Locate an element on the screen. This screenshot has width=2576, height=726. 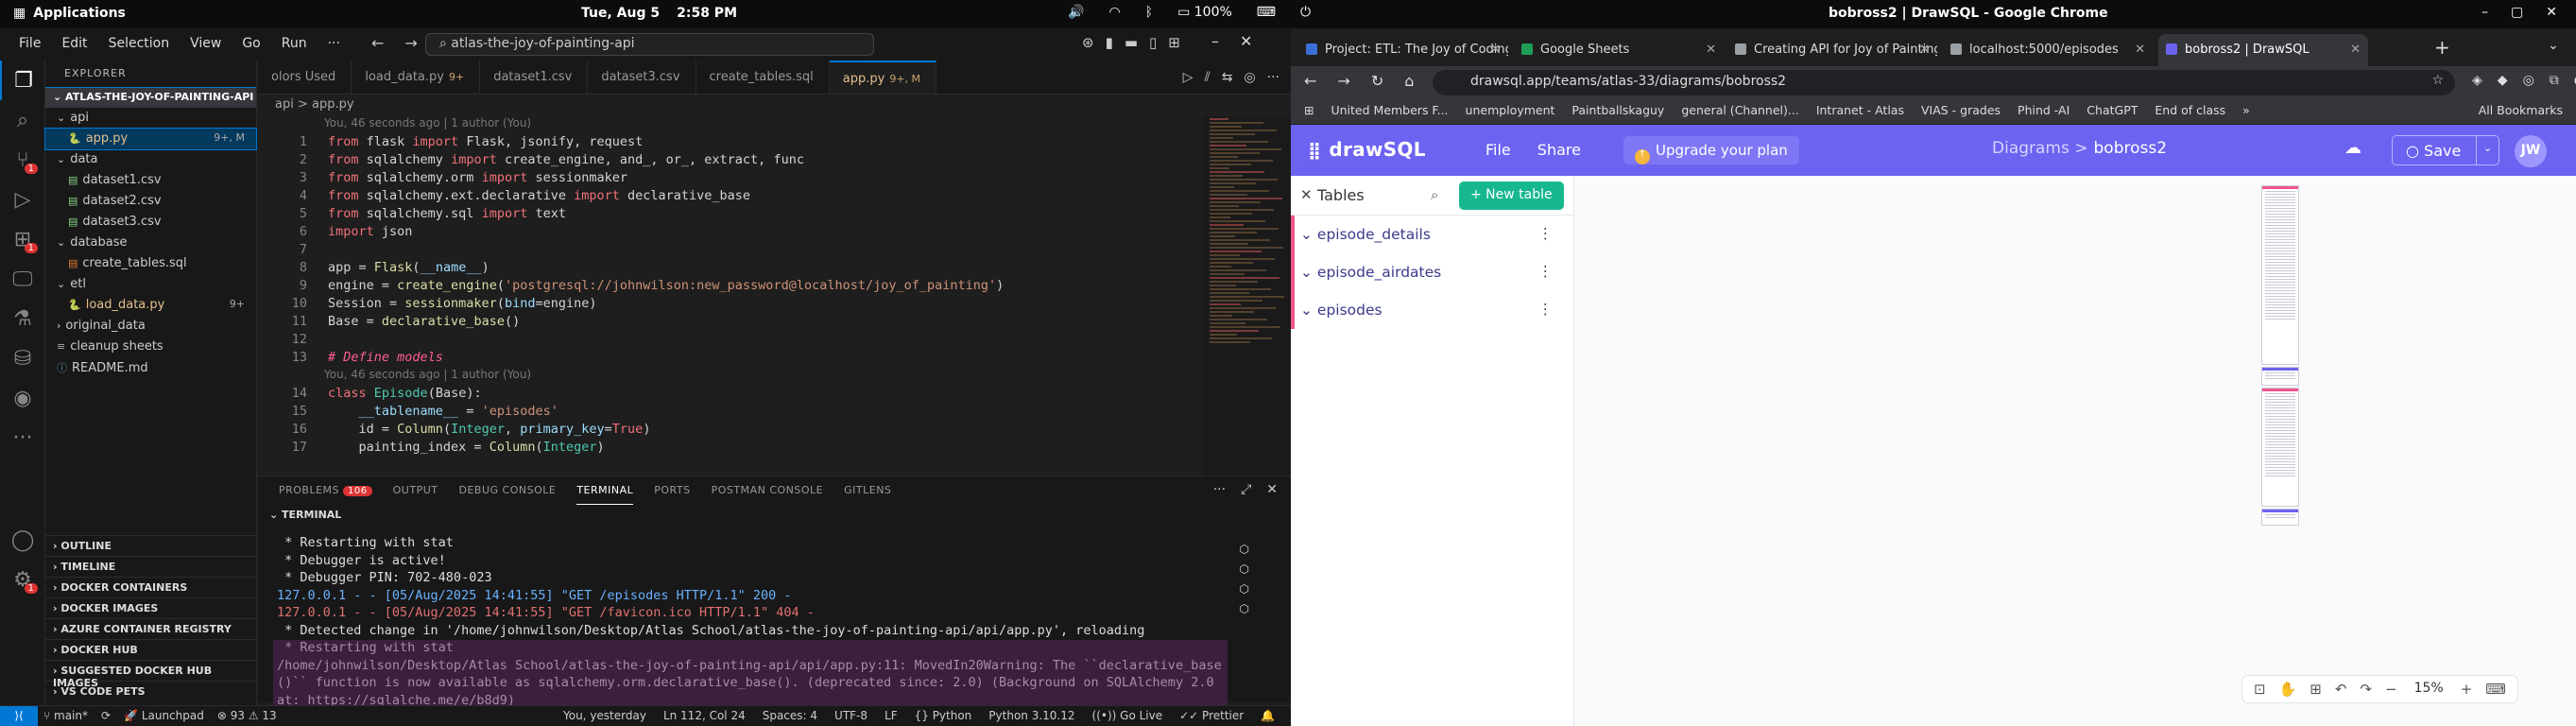
remote-indicator-icon: ⟩⟨ is located at coordinates (19, 716).